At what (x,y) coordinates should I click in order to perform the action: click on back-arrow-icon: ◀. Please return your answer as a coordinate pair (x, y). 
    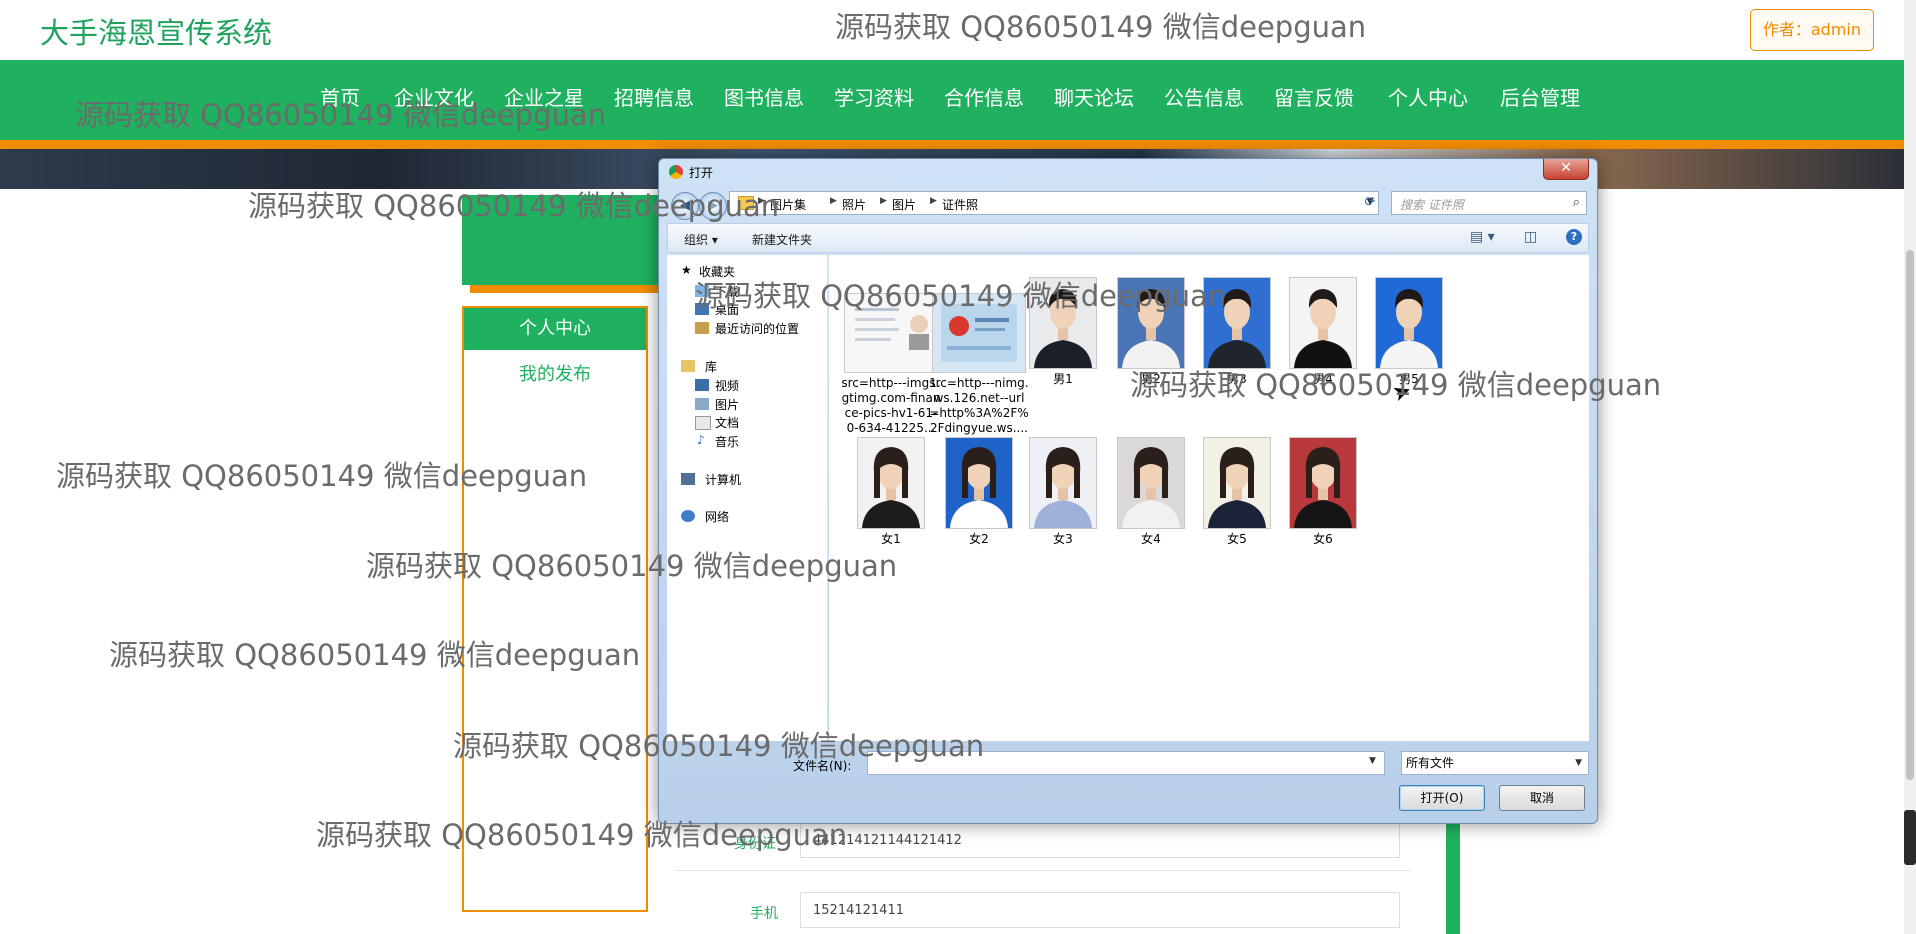
    Looking at the image, I should click on (685, 206).